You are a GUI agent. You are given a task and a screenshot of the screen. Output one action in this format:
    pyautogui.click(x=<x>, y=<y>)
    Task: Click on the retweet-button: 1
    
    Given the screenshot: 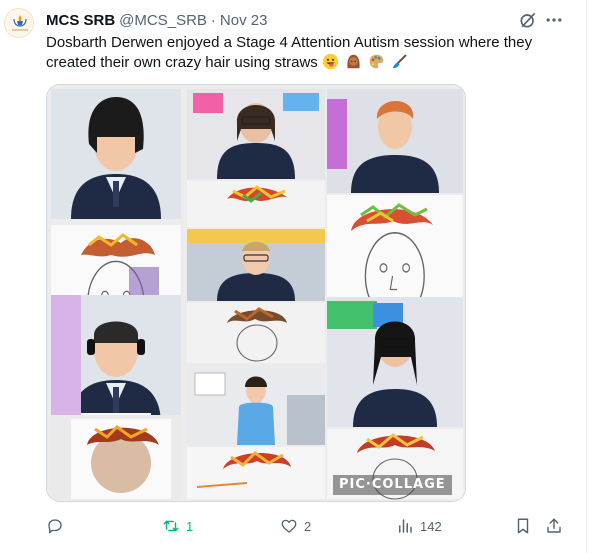 What is the action you would take?
    pyautogui.click(x=177, y=526)
    